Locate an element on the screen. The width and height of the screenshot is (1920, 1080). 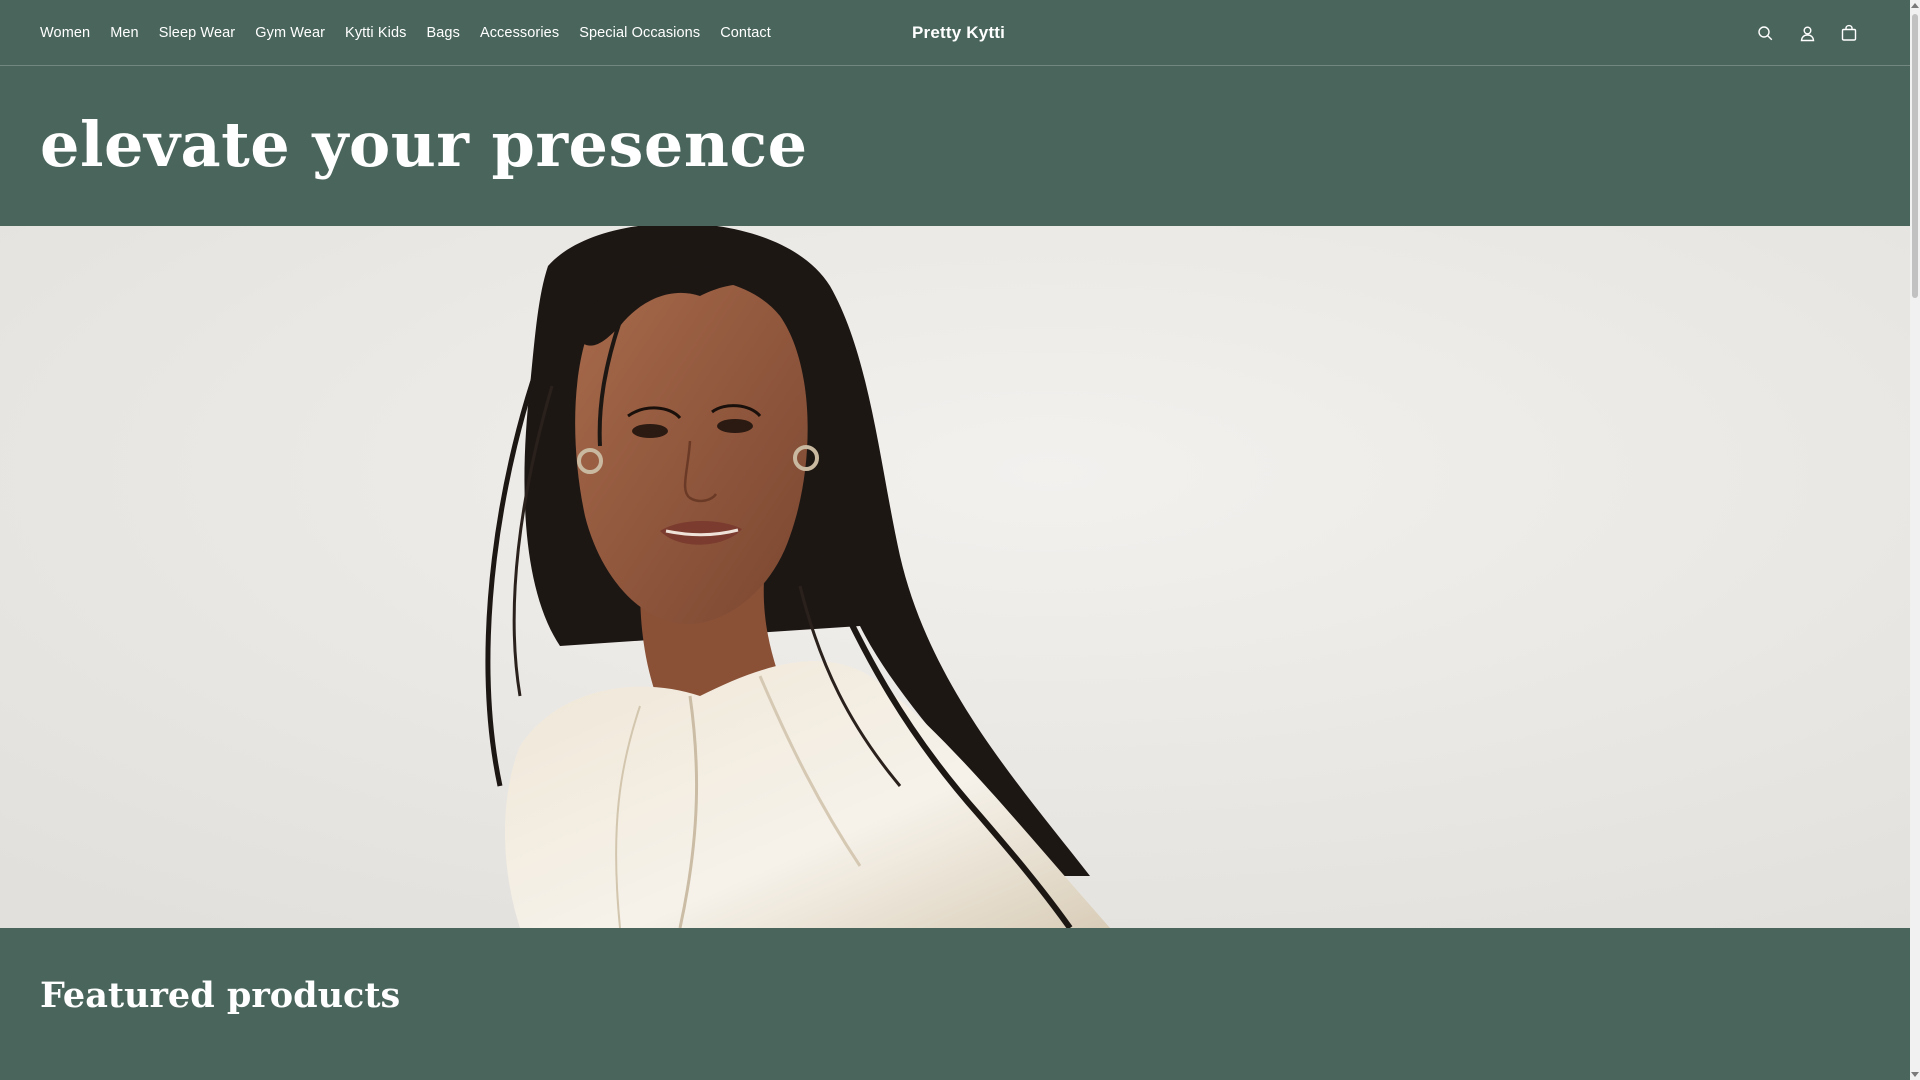
search-icon is located at coordinates (1765, 33).